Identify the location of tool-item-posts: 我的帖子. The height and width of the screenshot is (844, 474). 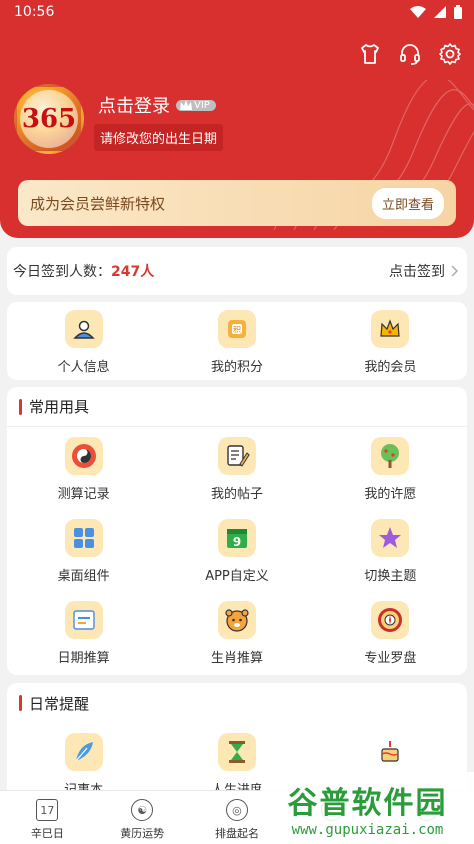
(236, 468).